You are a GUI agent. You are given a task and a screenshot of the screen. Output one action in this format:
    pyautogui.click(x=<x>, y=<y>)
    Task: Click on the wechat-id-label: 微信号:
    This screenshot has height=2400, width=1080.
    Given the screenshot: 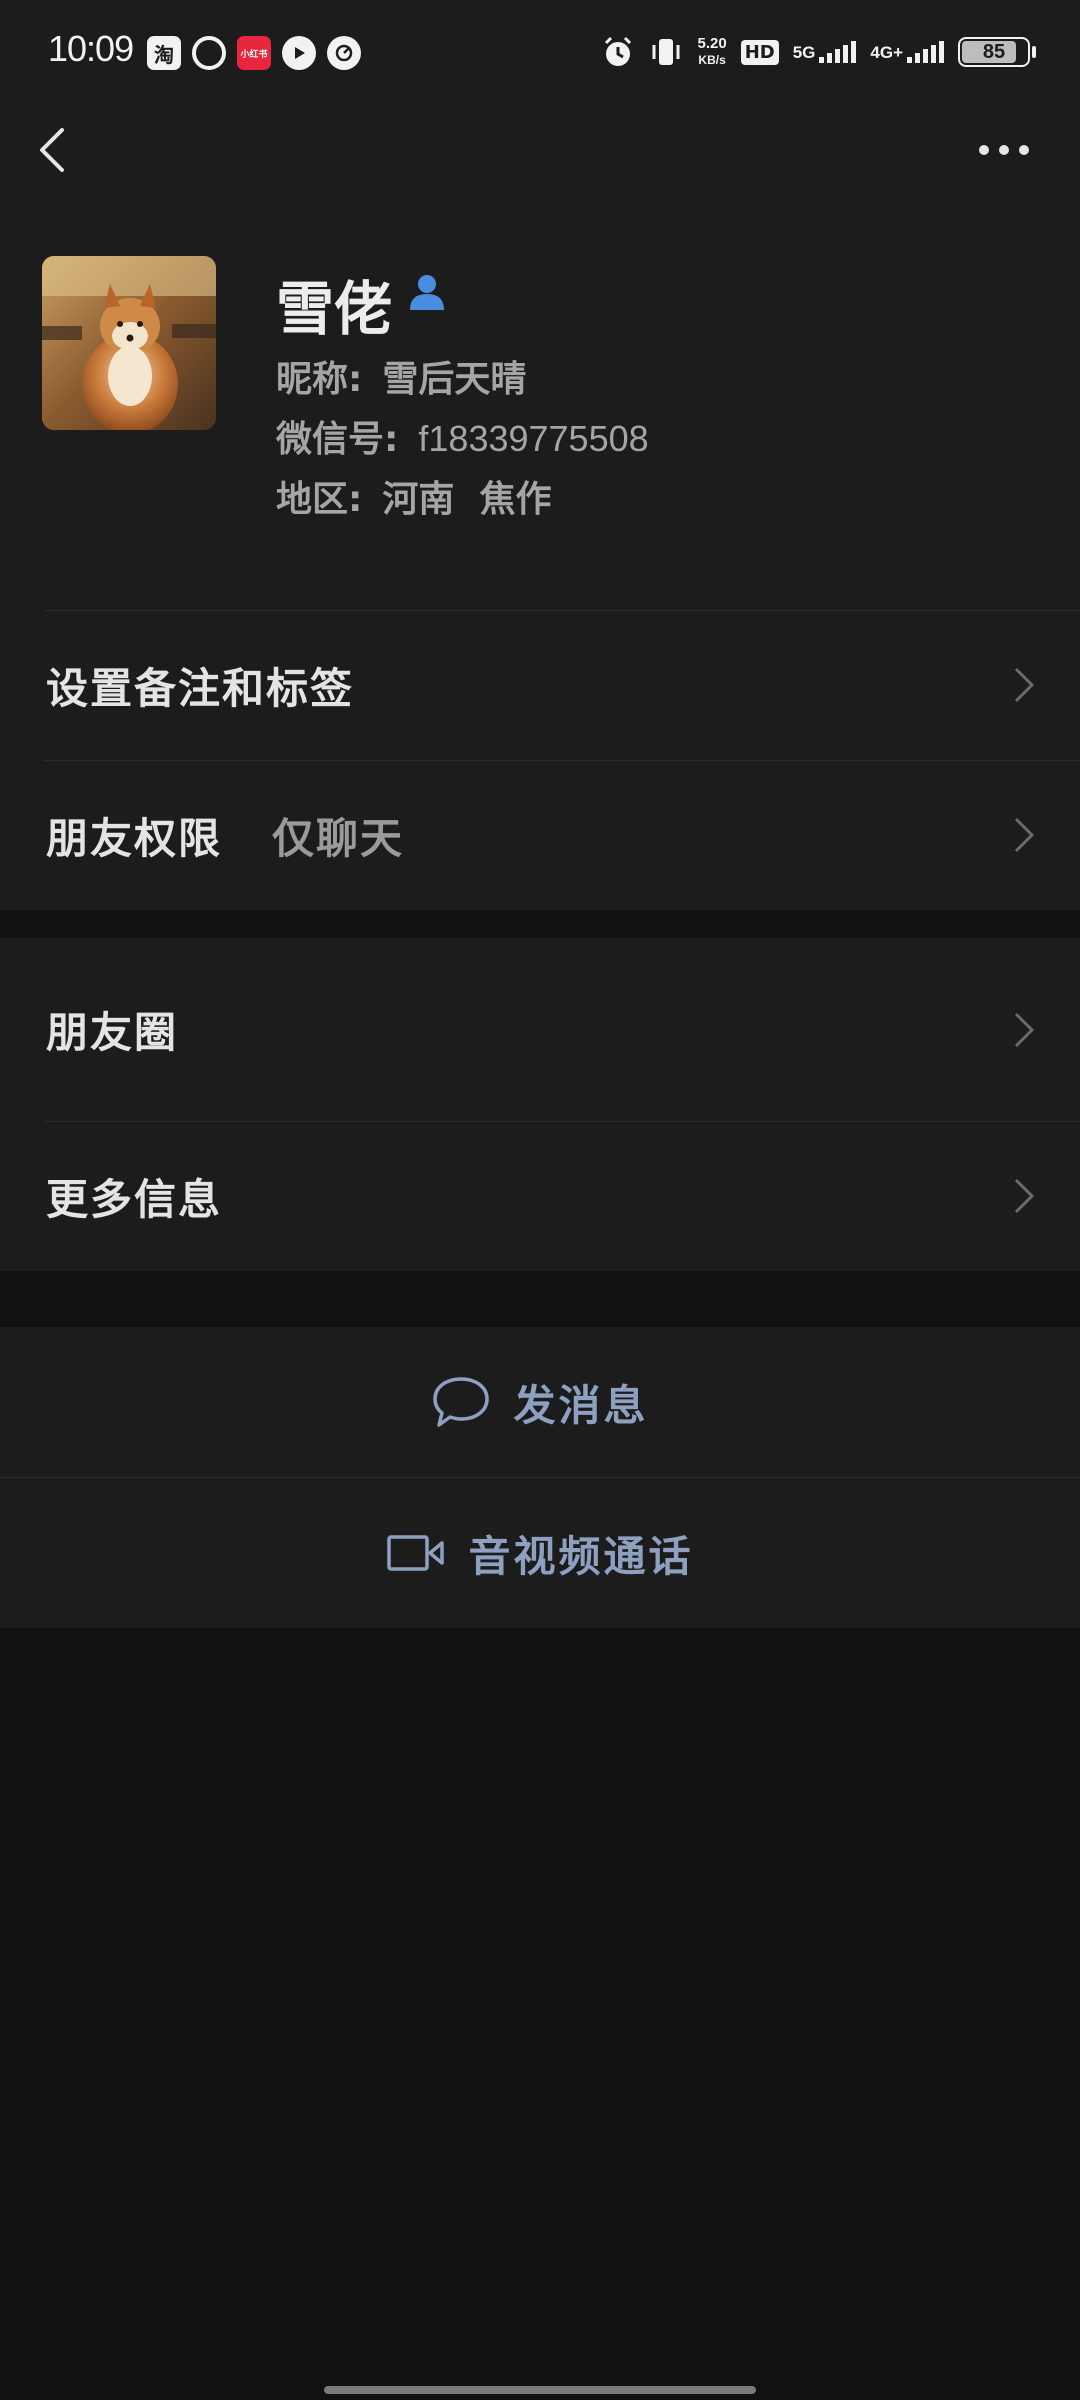 What is the action you would take?
    pyautogui.click(x=337, y=439)
    